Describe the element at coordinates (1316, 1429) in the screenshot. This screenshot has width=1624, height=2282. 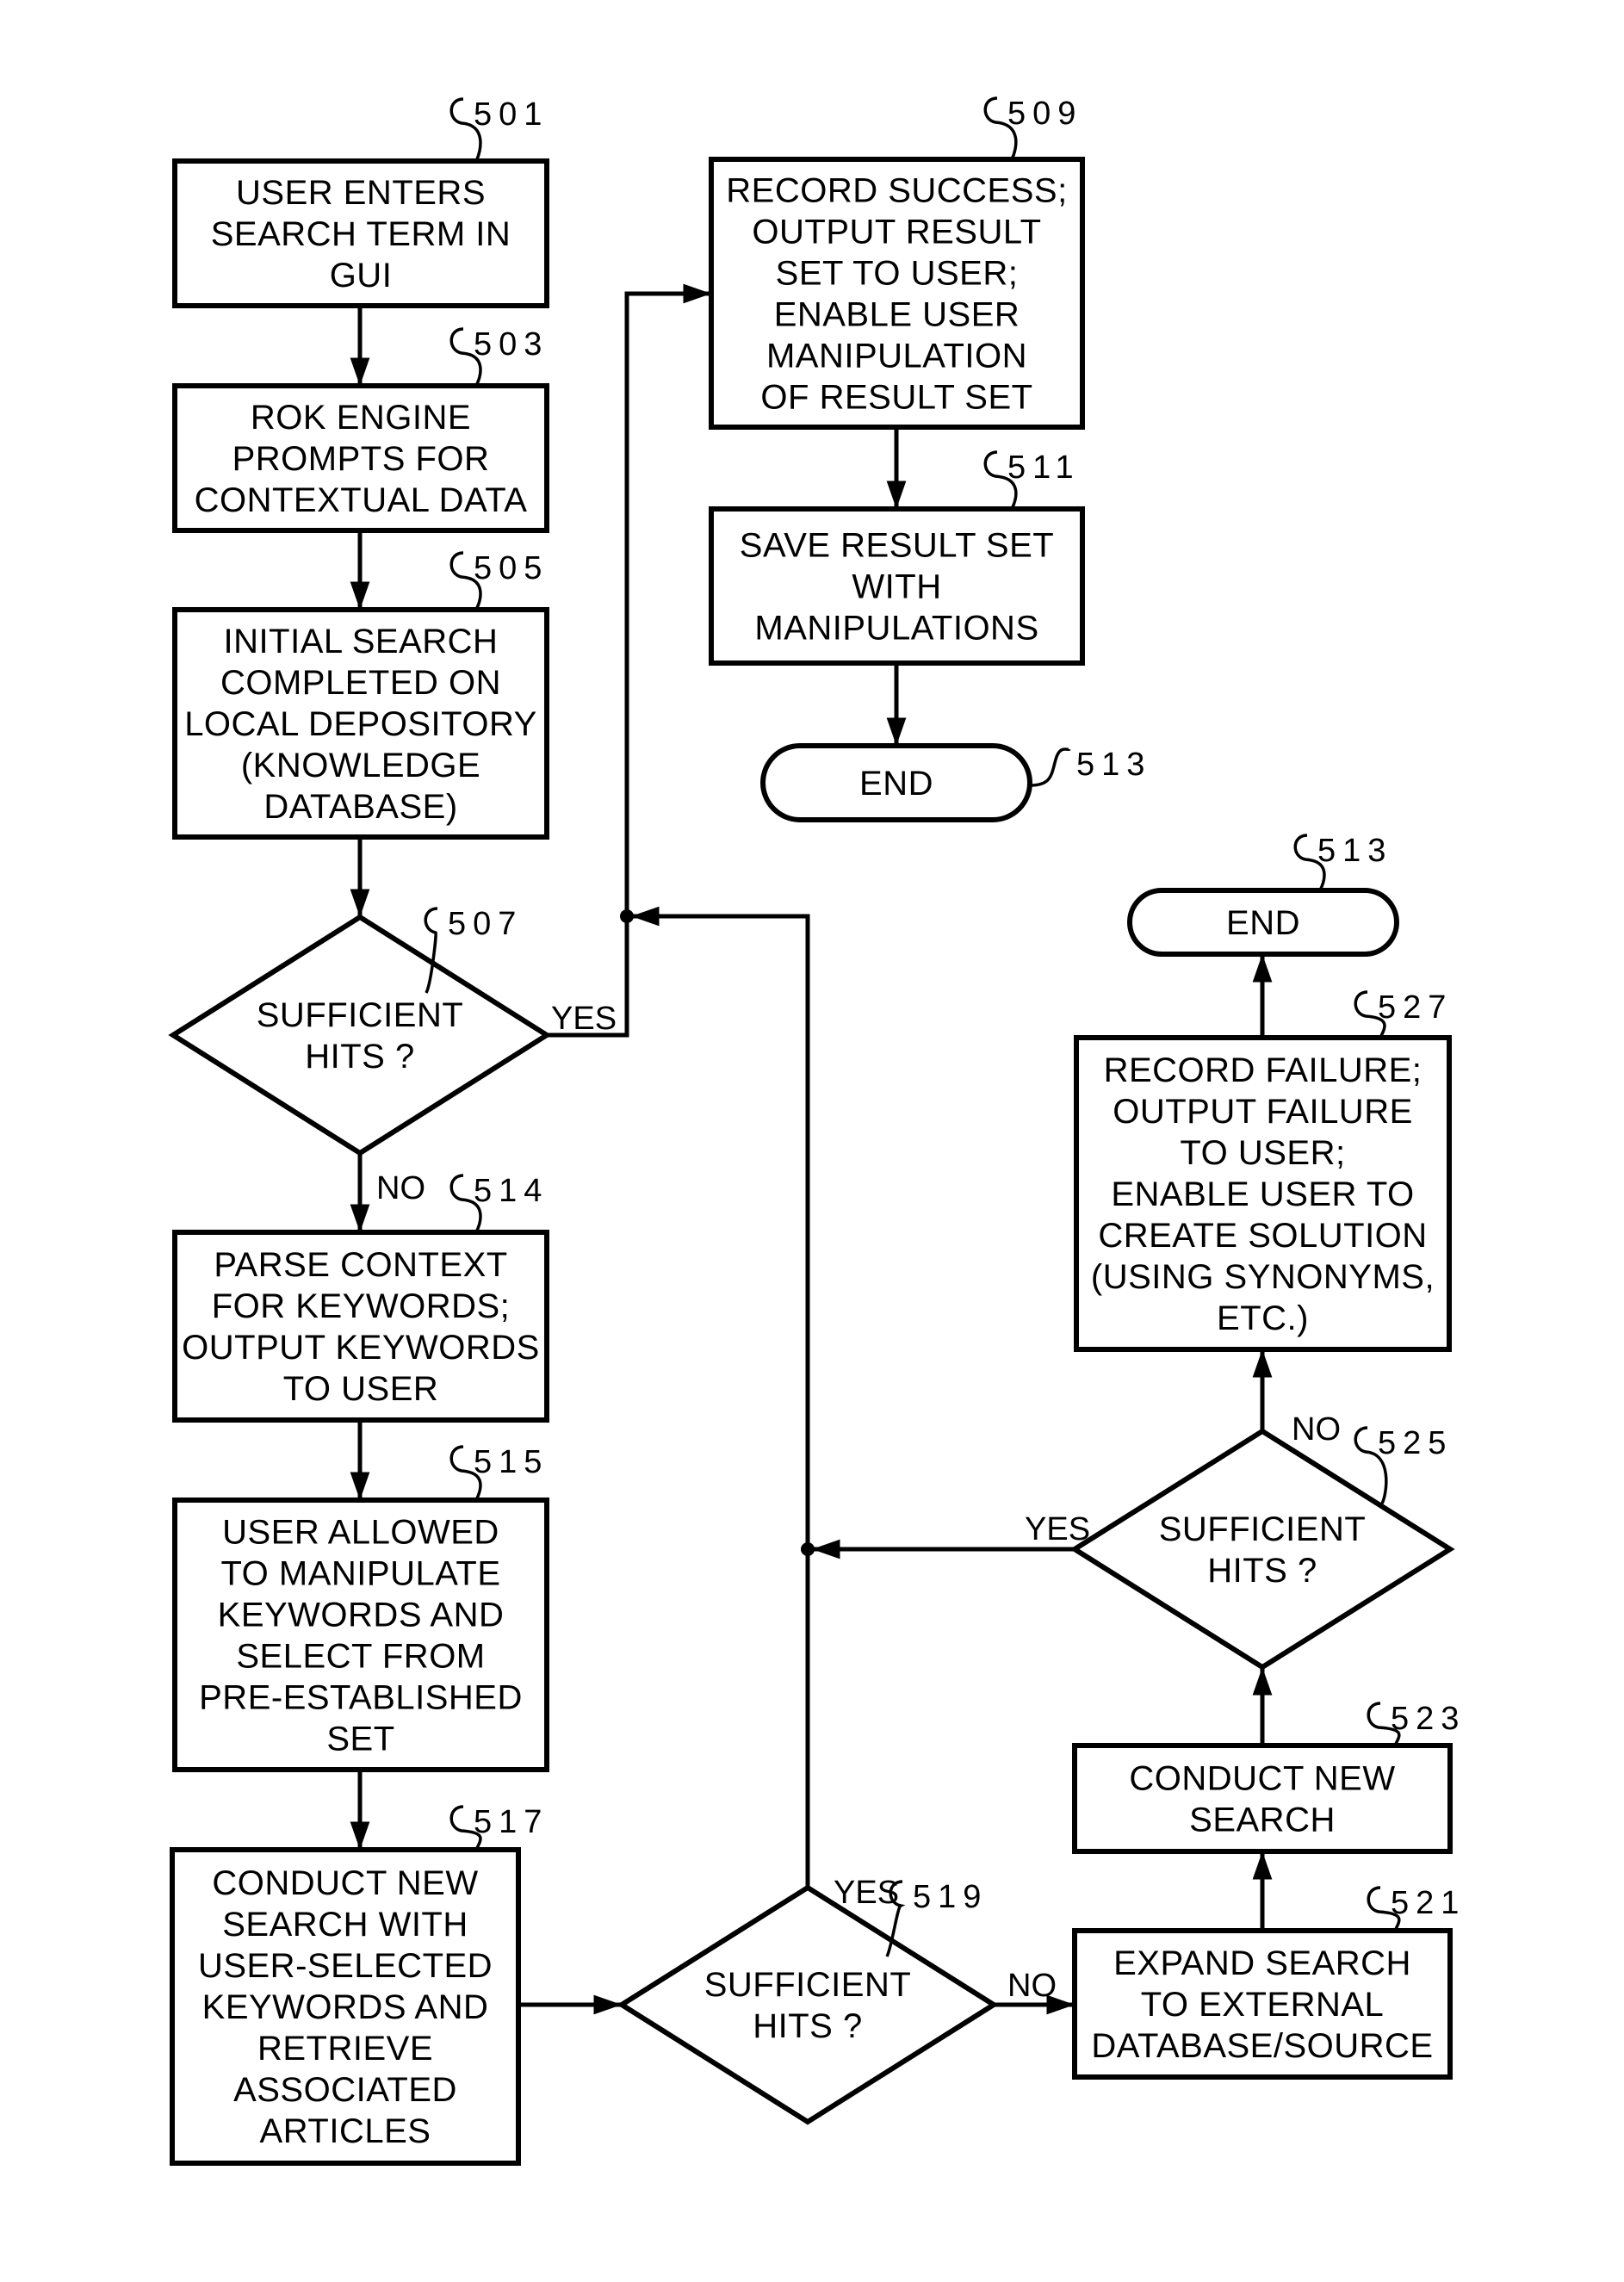
I see `edge-label-525-no: NO` at that location.